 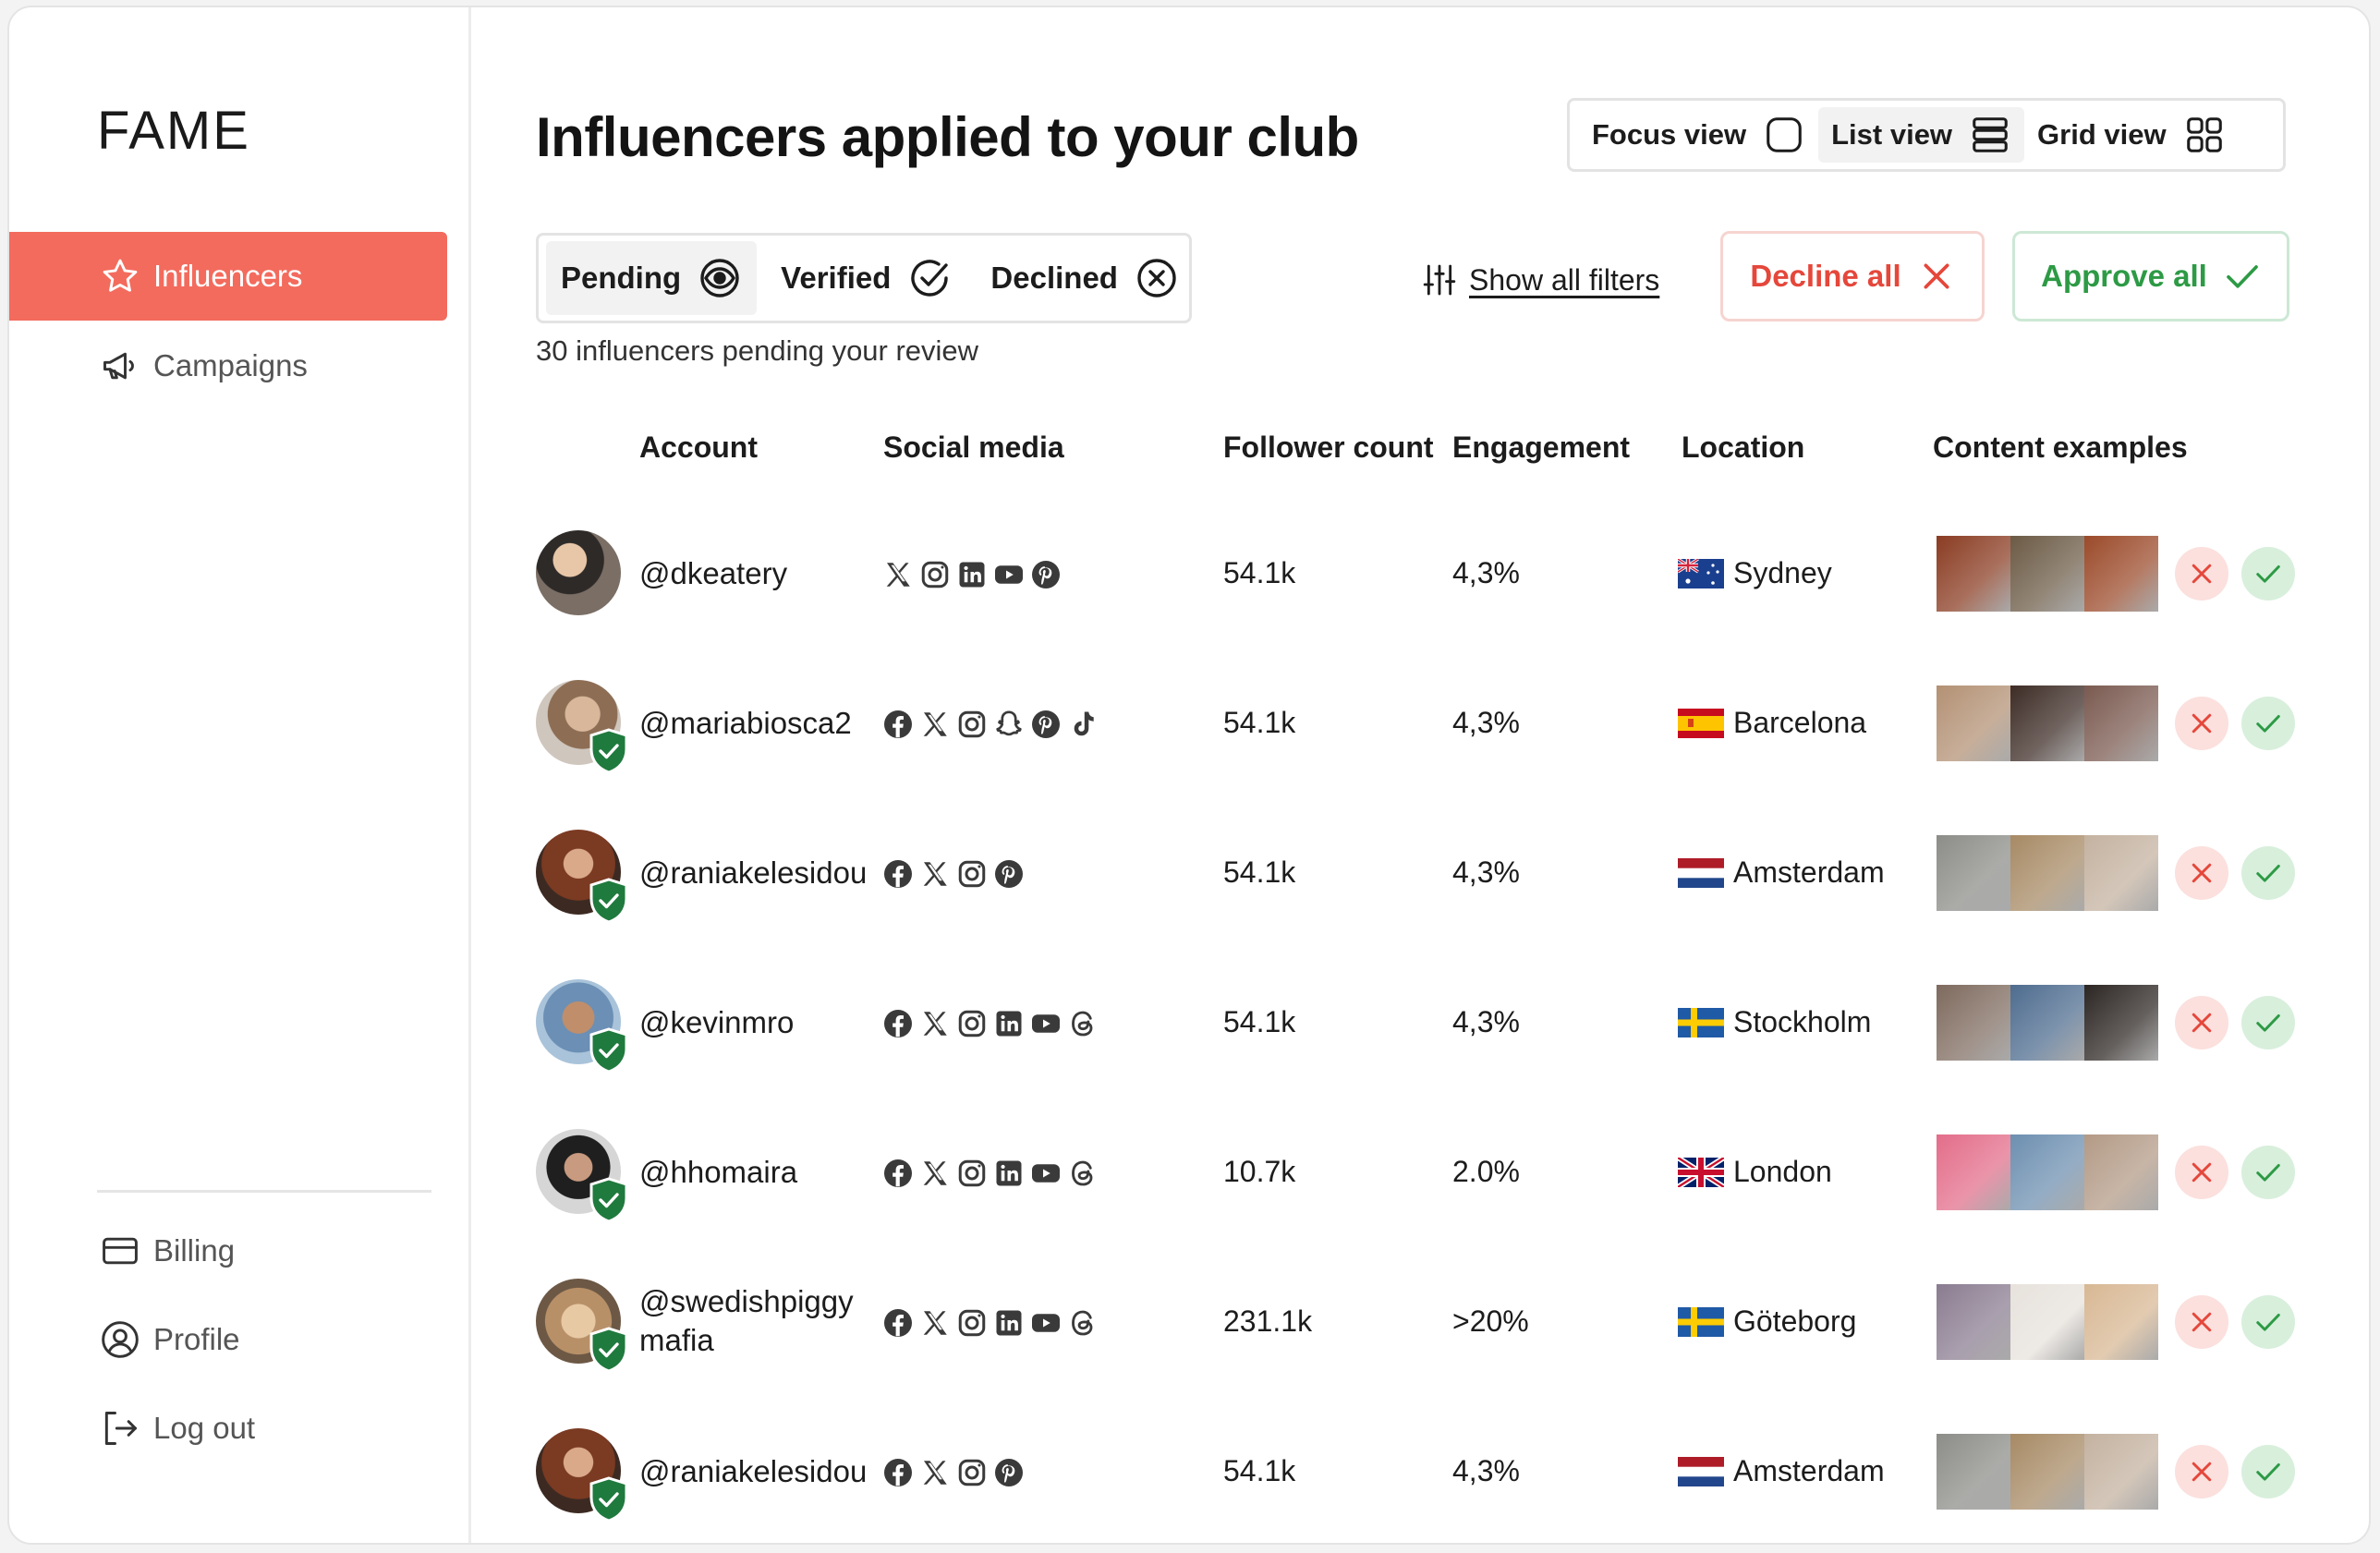 I want to click on avatar, so click(x=578, y=573).